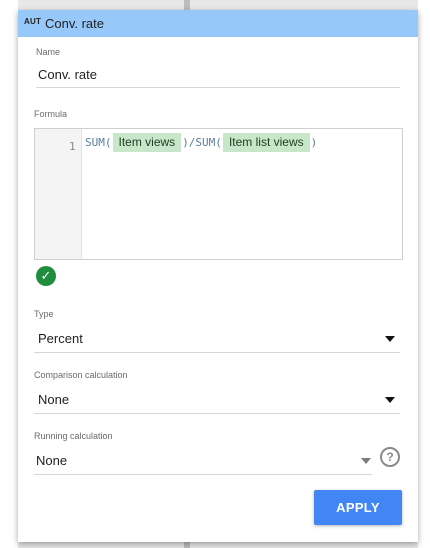 The image size is (430, 548). I want to click on line-number: 1, so click(72, 146).